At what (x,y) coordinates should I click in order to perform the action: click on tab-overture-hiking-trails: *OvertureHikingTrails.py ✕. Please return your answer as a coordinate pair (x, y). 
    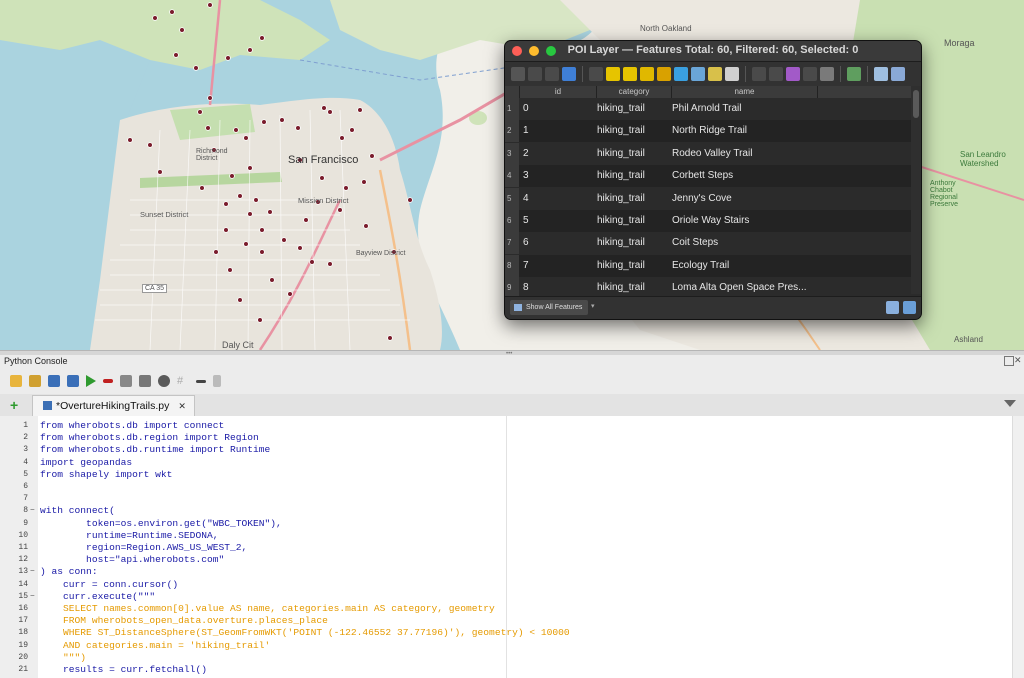
    Looking at the image, I should click on (113, 405).